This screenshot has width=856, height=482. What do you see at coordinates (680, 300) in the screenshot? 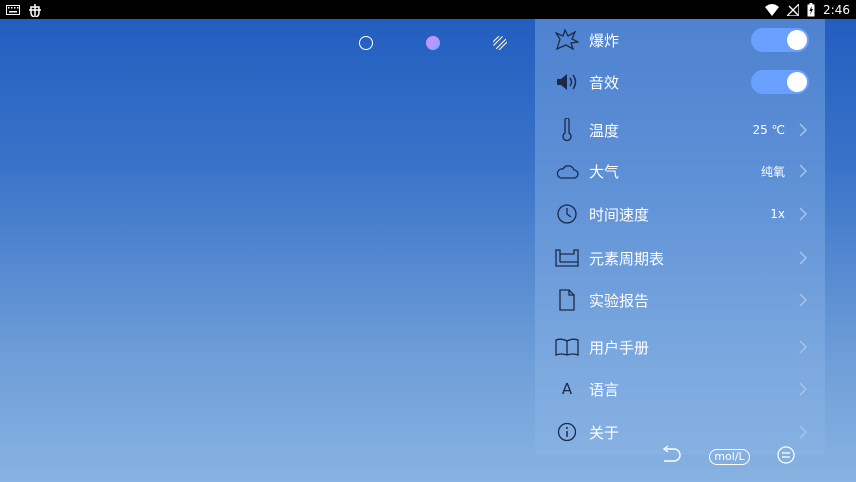
I see `setting-report: 实验报告` at bounding box center [680, 300].